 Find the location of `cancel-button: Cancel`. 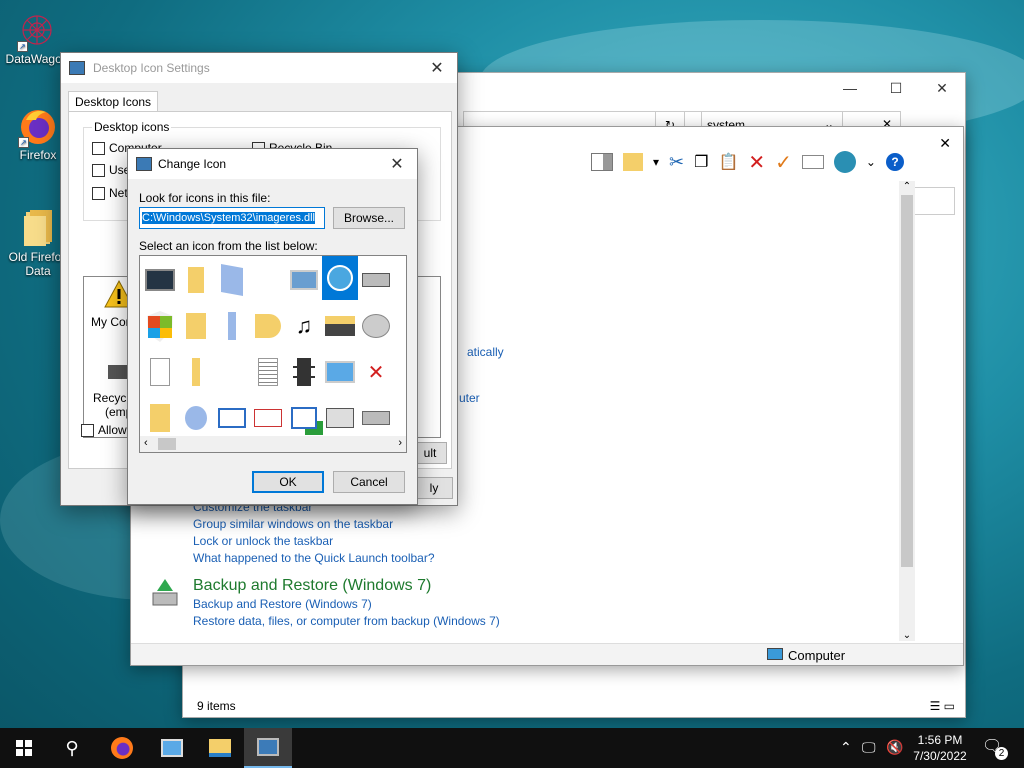

cancel-button: Cancel is located at coordinates (369, 482).